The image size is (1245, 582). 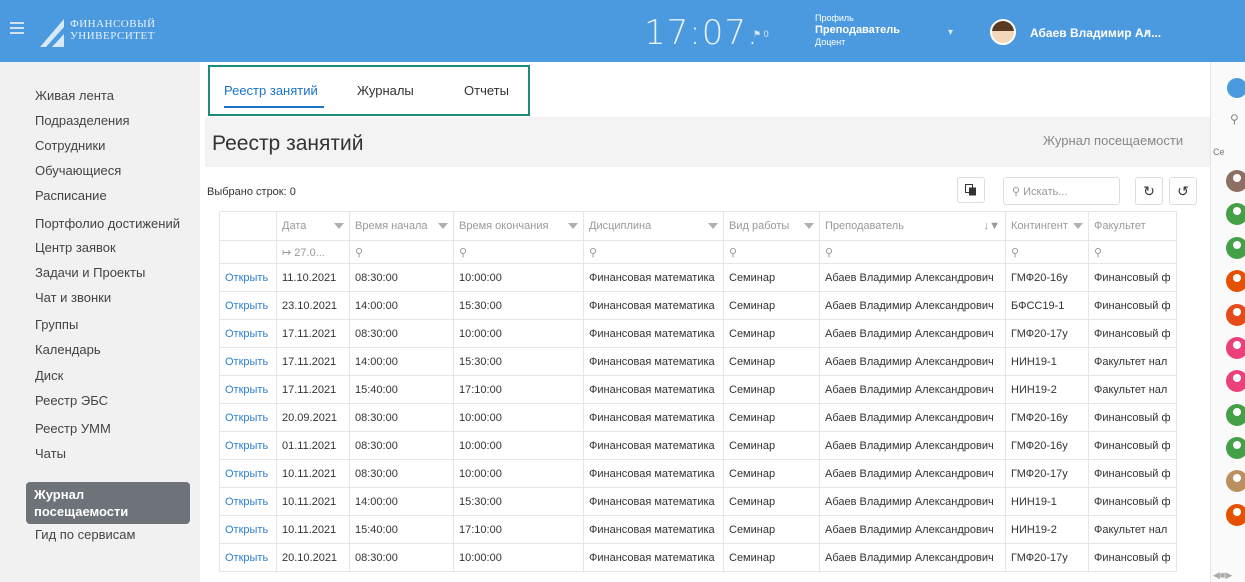 I want to click on column-header: Факультет, so click(x=1132, y=226).